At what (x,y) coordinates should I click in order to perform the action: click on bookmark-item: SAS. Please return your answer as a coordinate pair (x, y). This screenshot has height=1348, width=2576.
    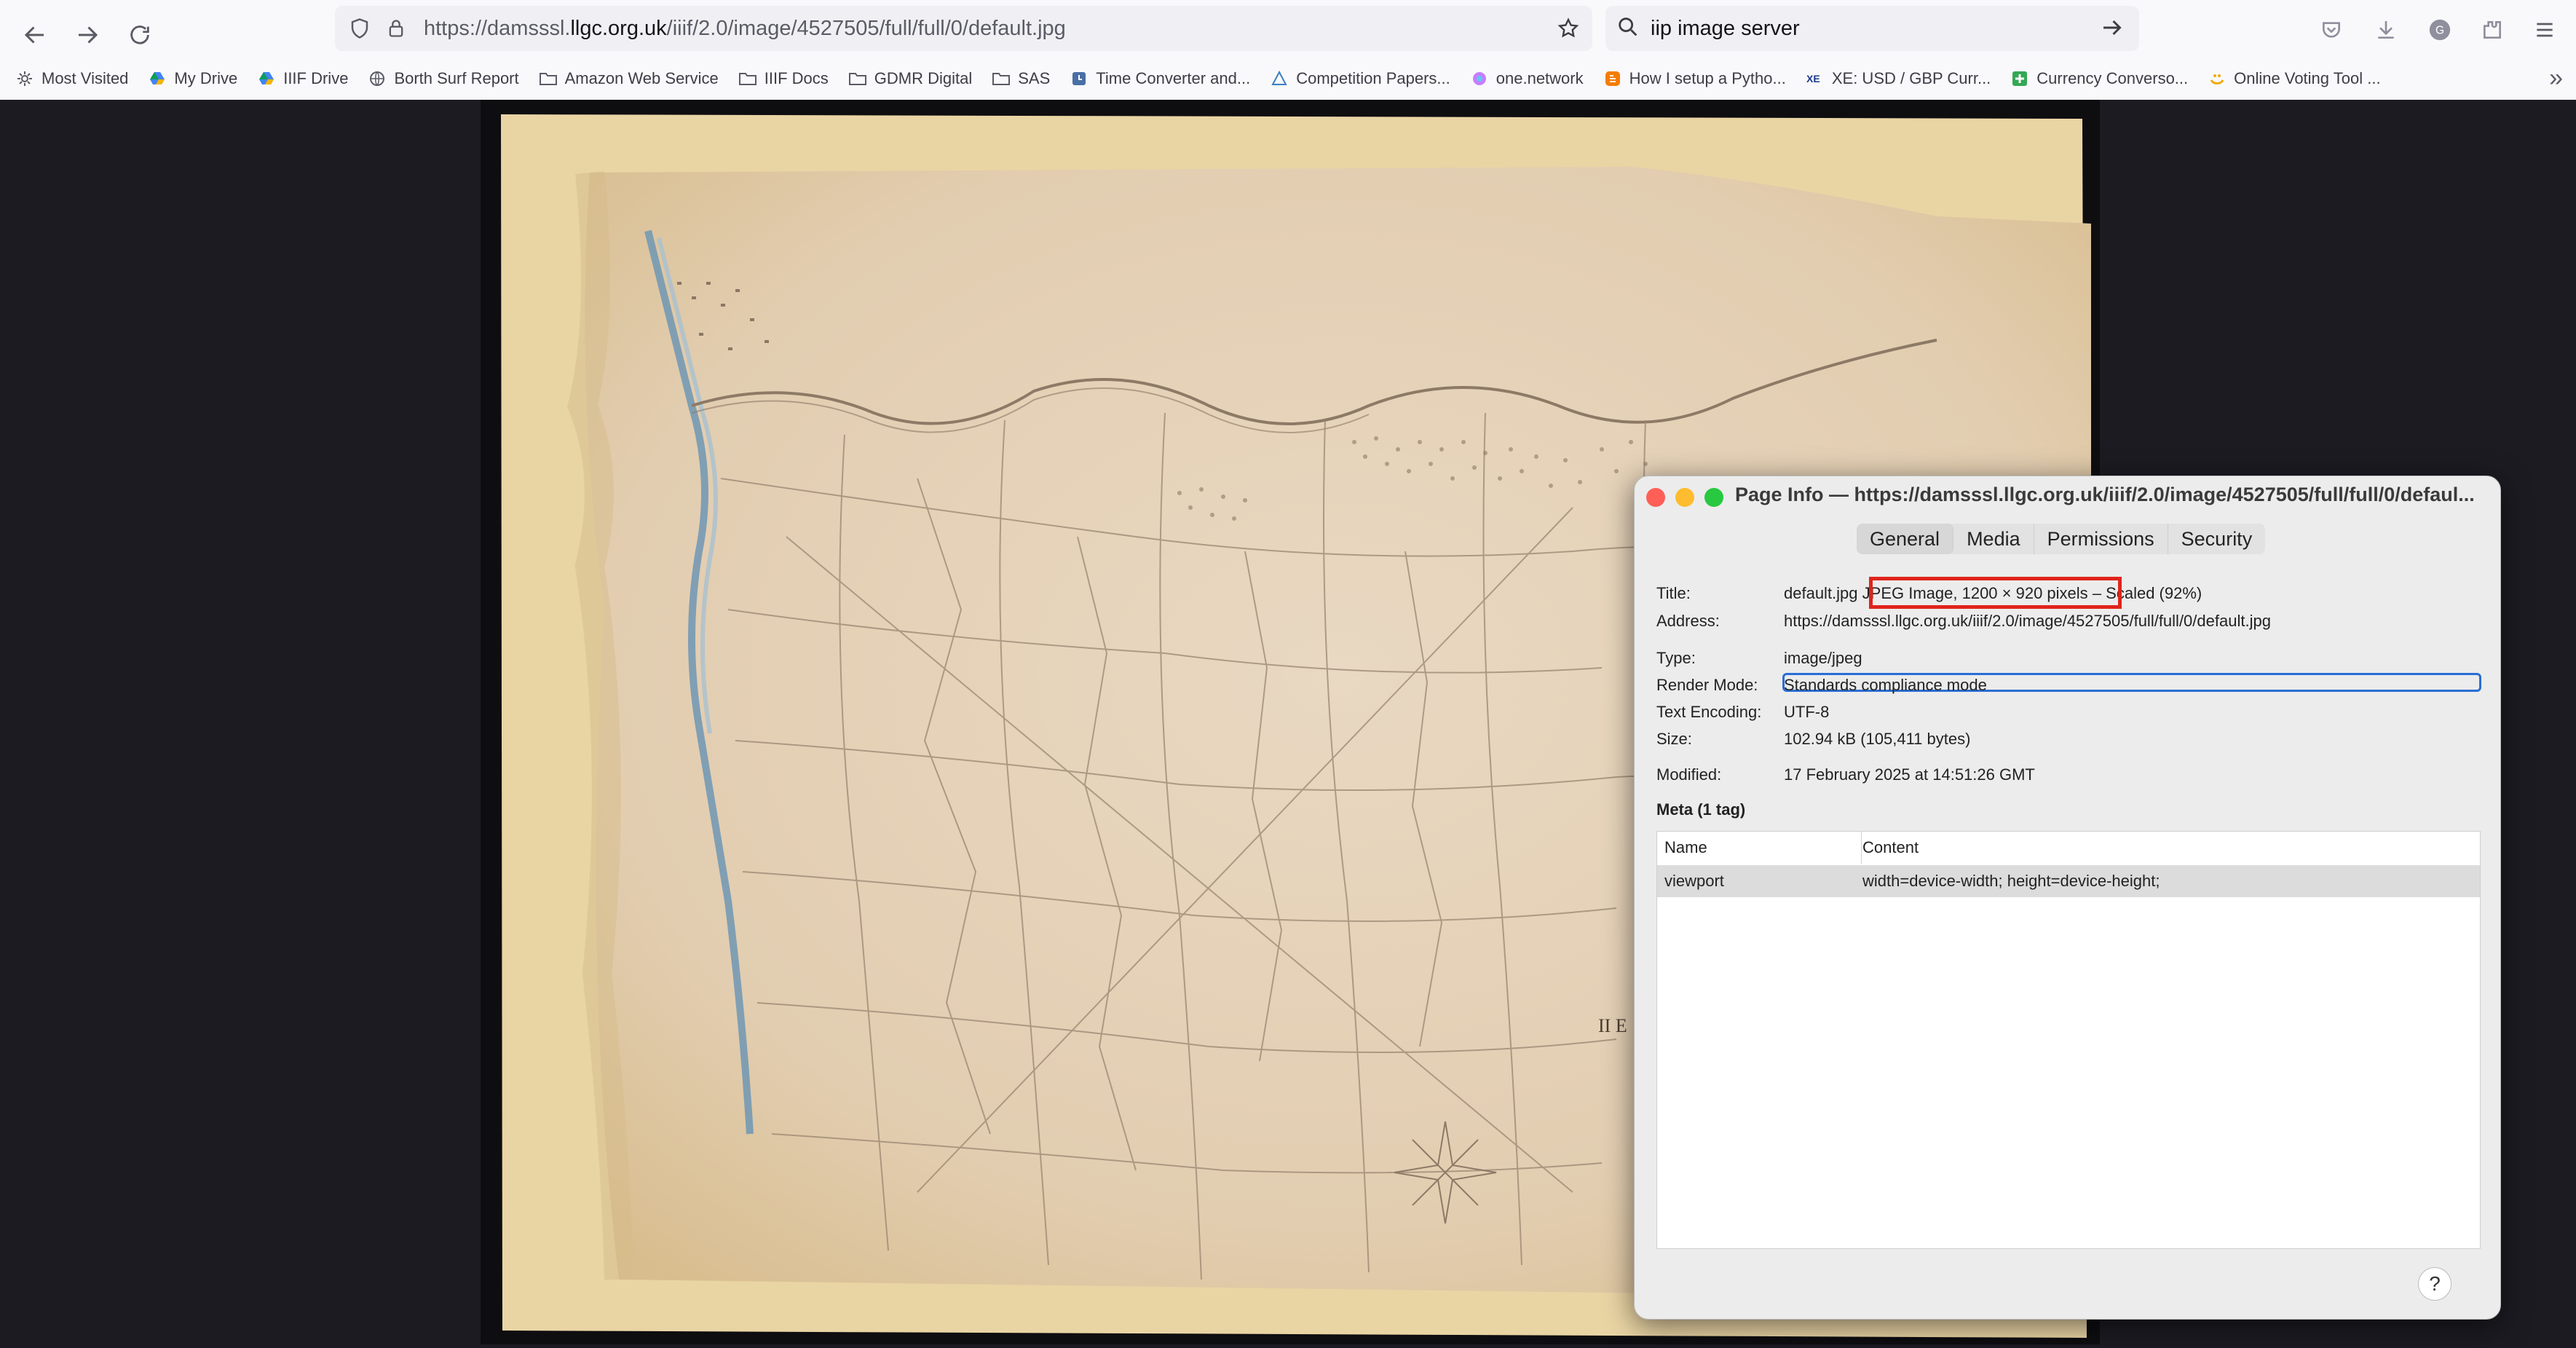
    Looking at the image, I should click on (1021, 78).